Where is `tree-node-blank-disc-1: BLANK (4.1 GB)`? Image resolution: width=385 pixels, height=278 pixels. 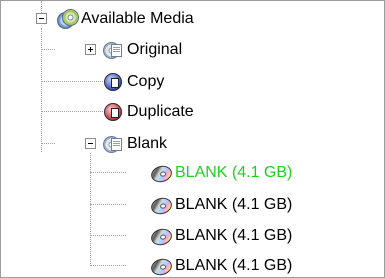
tree-node-blank-disc-1: BLANK (4.1 GB) is located at coordinates (221, 173).